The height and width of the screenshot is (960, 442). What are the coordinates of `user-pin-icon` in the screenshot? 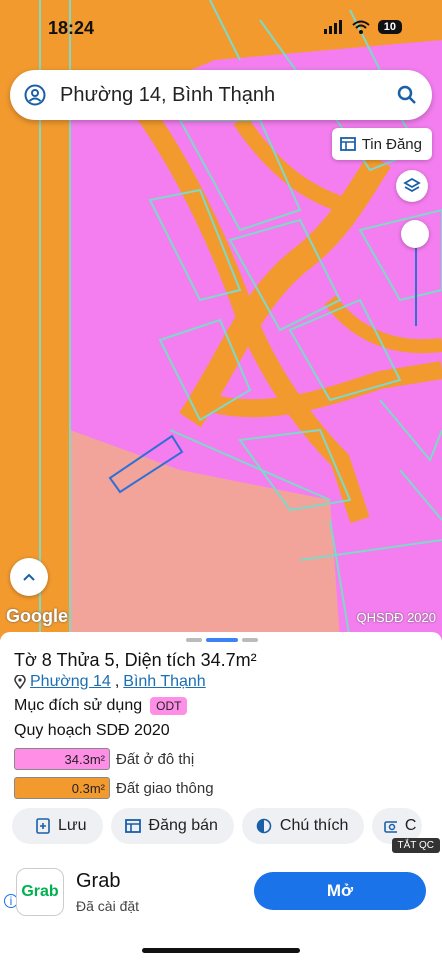 It's located at (35, 95).